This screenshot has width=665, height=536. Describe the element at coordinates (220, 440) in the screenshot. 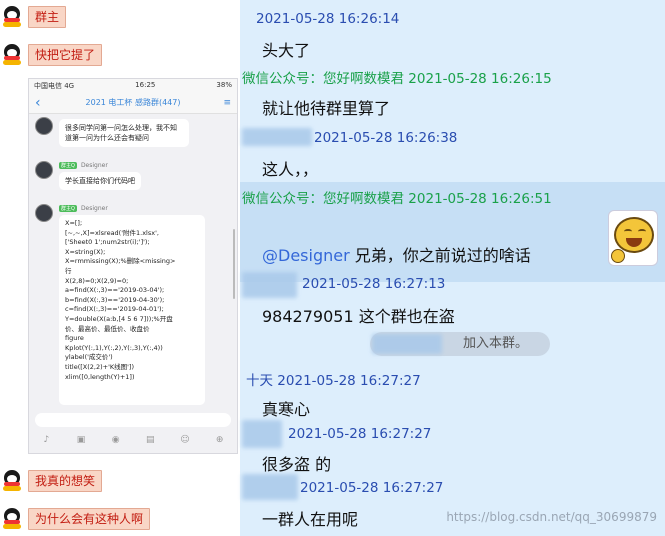

I see `plus-icon: ⊕` at that location.